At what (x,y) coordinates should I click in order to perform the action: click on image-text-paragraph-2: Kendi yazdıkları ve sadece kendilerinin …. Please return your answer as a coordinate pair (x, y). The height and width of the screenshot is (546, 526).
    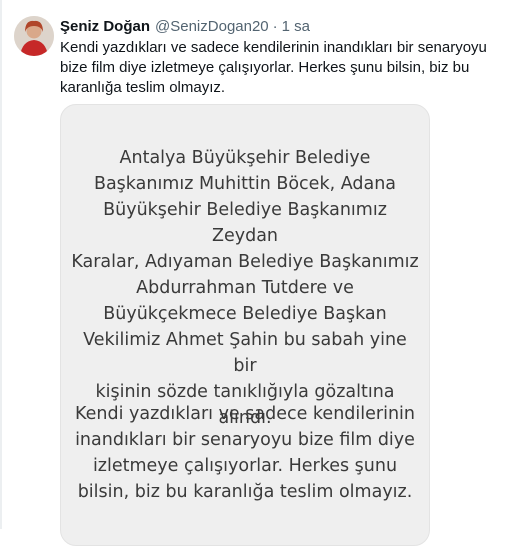
    Looking at the image, I should click on (245, 453).